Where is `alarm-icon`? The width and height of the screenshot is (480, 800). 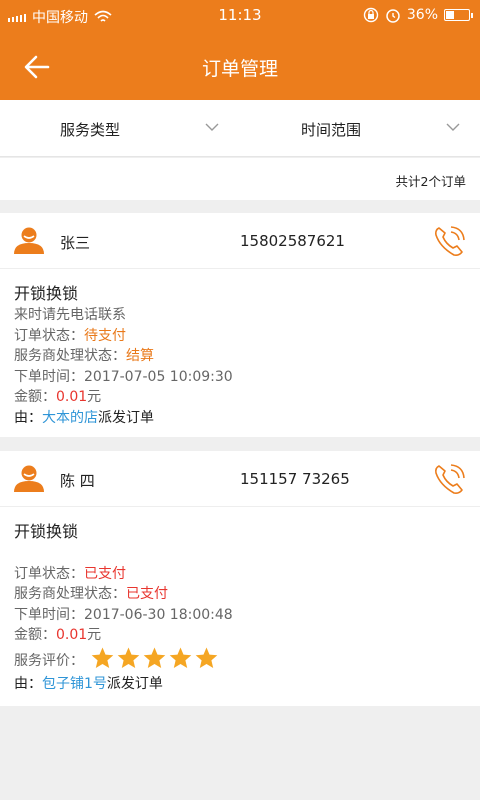
alarm-icon is located at coordinates (393, 16).